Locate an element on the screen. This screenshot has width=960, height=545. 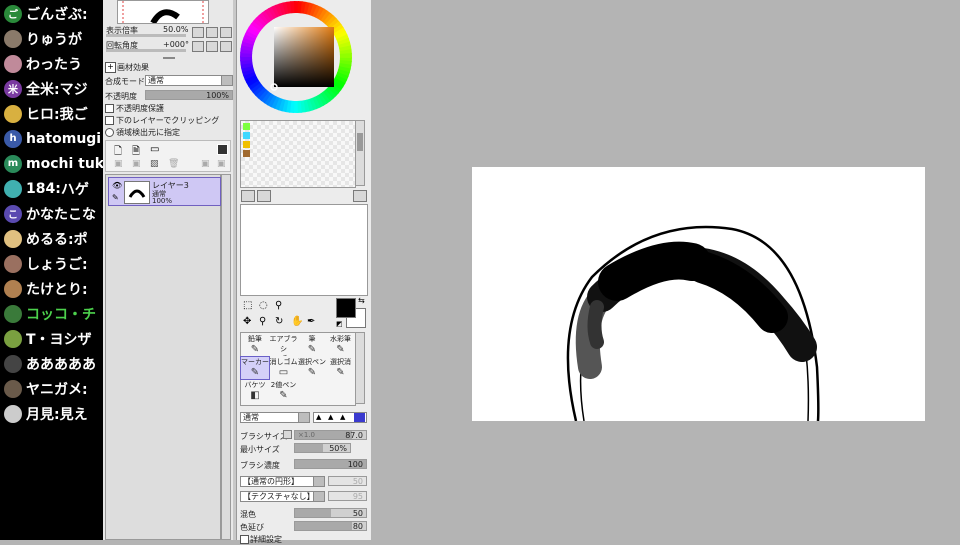
blend-slider: 50 is located at coordinates (330, 513).